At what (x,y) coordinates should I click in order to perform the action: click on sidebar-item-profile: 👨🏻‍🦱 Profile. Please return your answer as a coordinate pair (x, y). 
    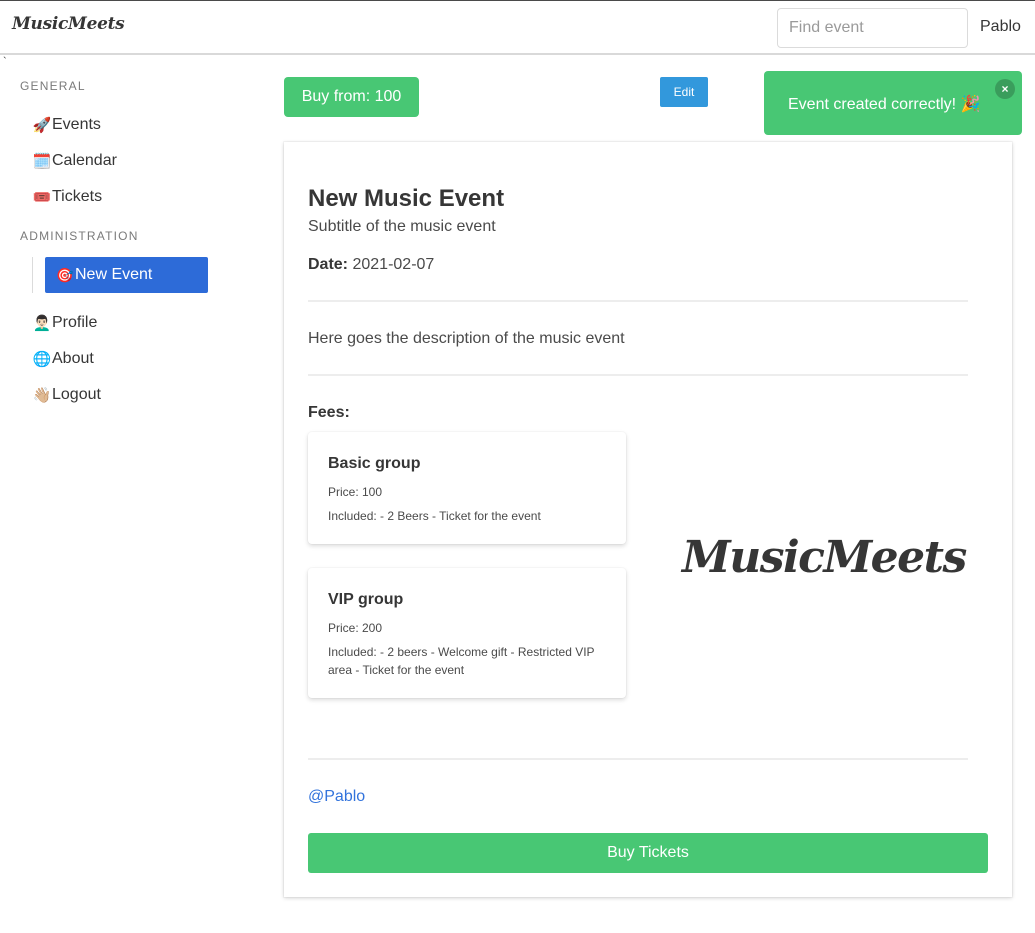
    Looking at the image, I should click on (65, 323).